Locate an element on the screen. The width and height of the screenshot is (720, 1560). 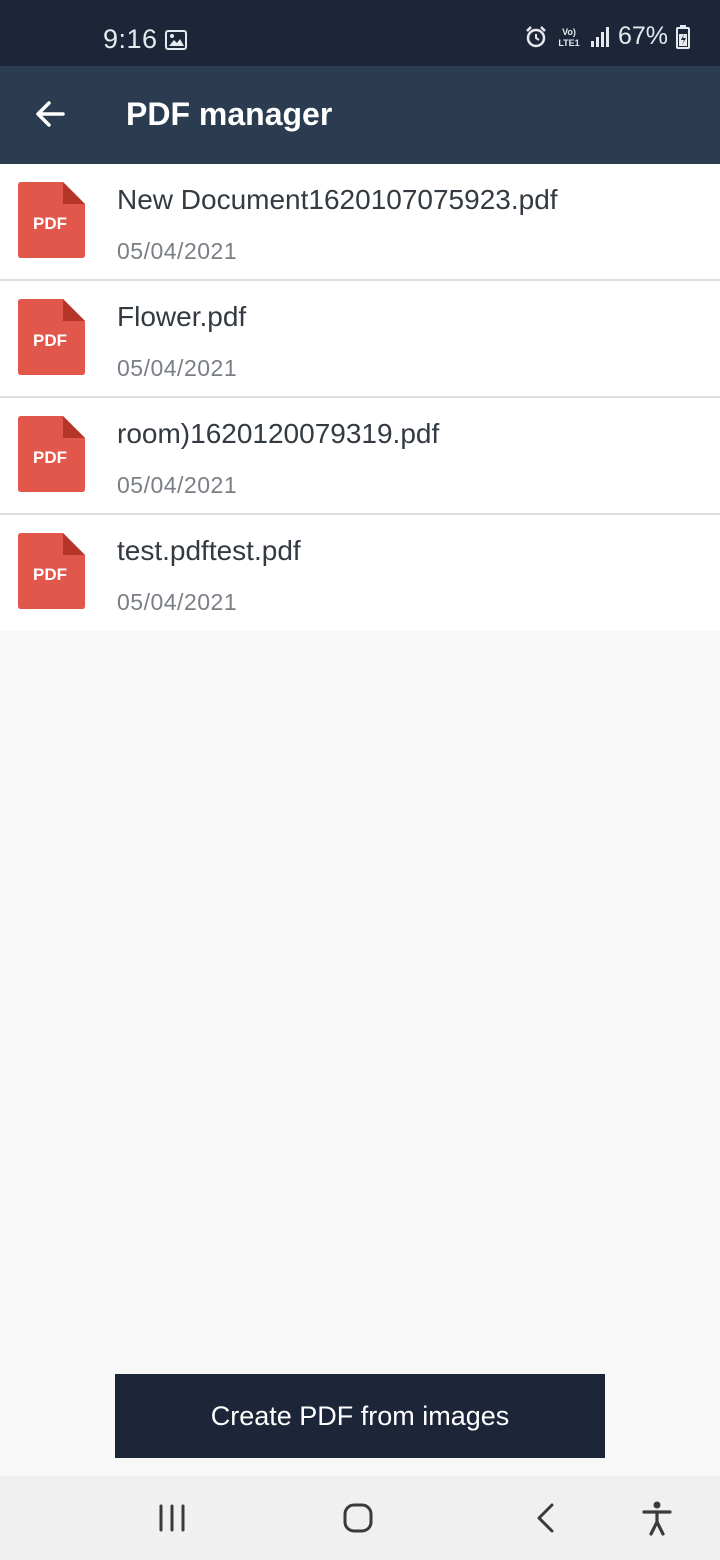
battery-icon is located at coordinates (683, 36).